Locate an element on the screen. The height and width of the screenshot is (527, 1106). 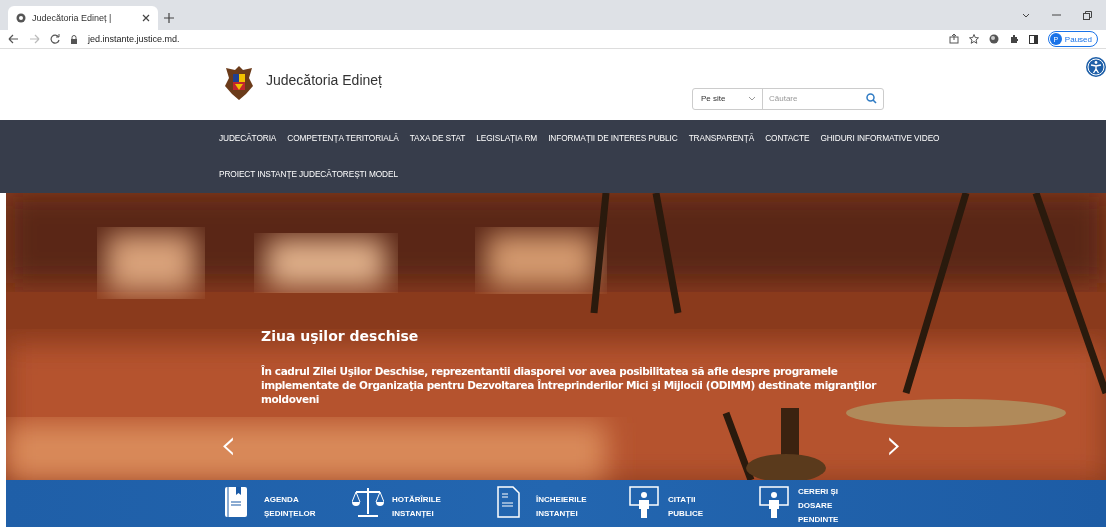
quick-link: ÎNCHEIERILE INSTANȚEI is located at coordinates (561, 507).